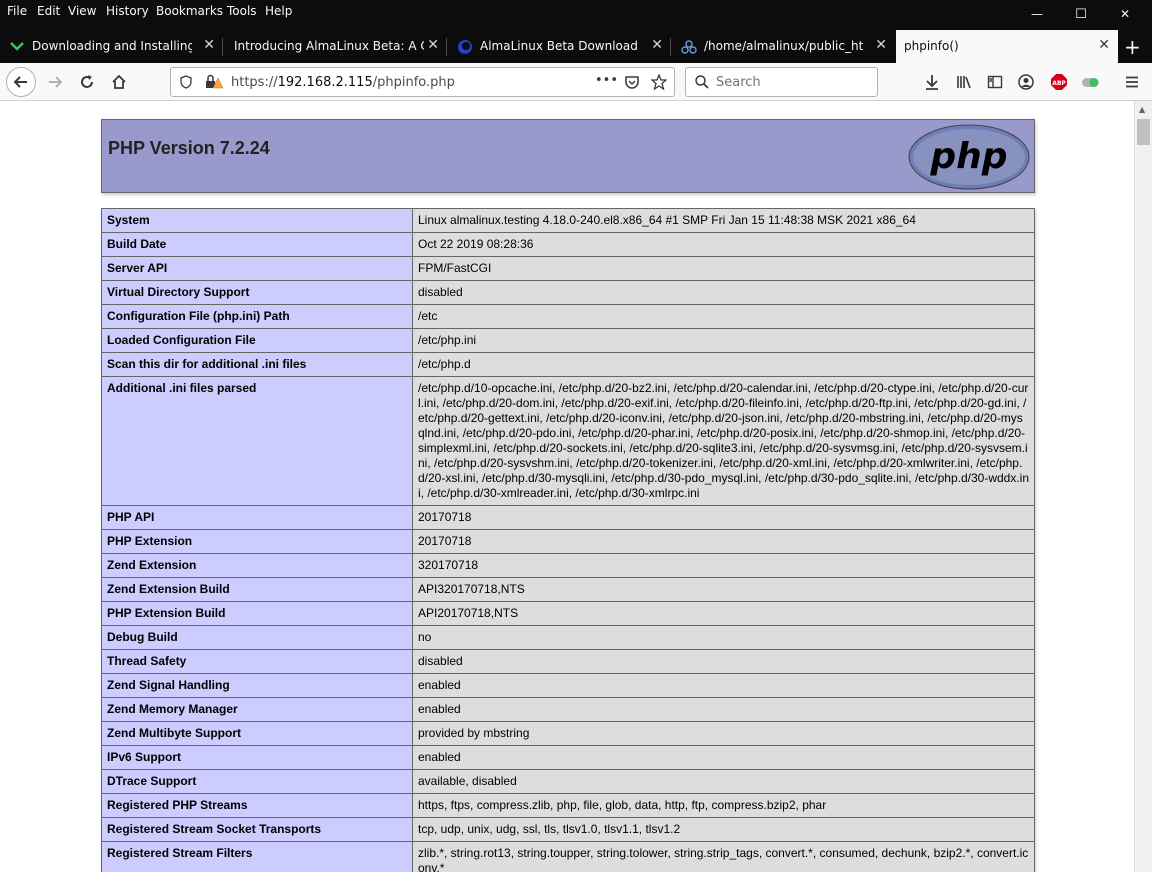 This screenshot has height=872, width=1152. What do you see at coordinates (702, 82) in the screenshot?
I see `search-icon` at bounding box center [702, 82].